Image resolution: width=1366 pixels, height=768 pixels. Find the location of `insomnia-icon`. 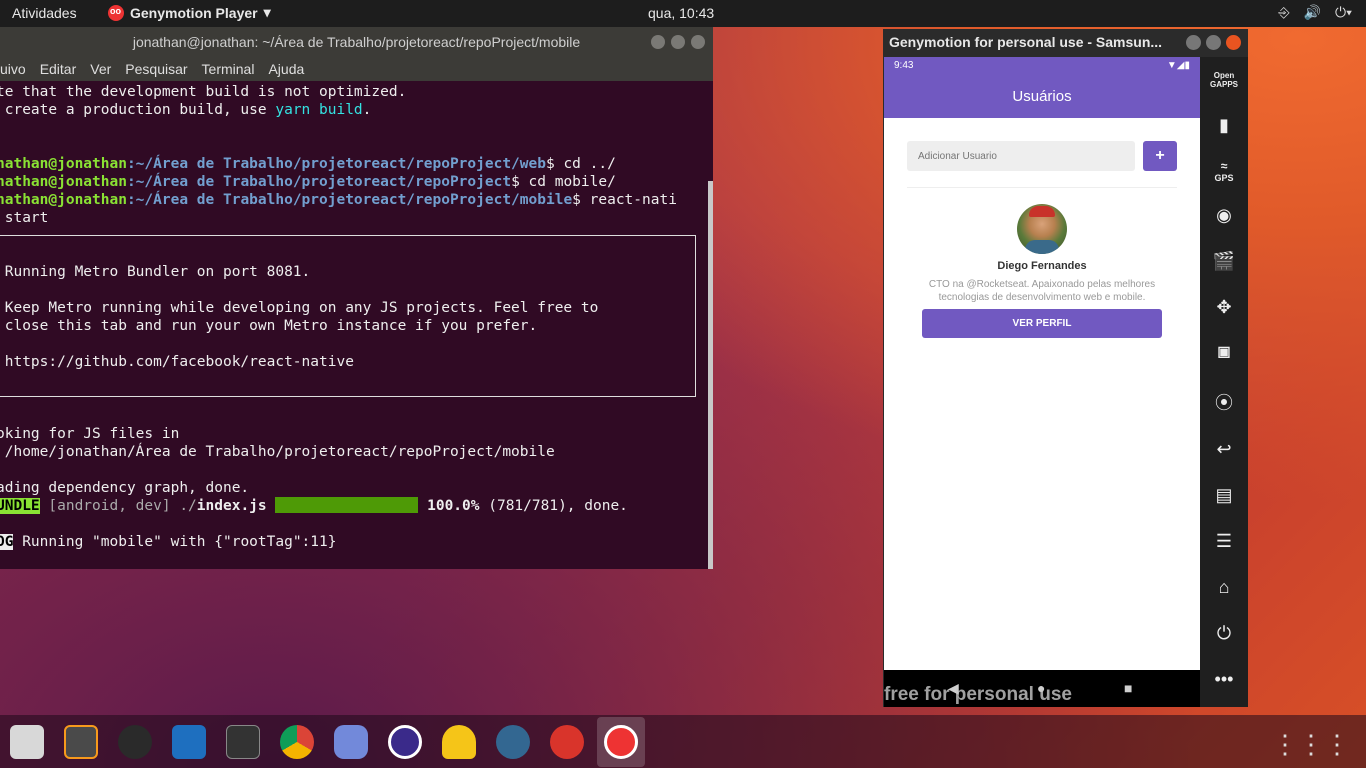

insomnia-icon is located at coordinates (459, 742).